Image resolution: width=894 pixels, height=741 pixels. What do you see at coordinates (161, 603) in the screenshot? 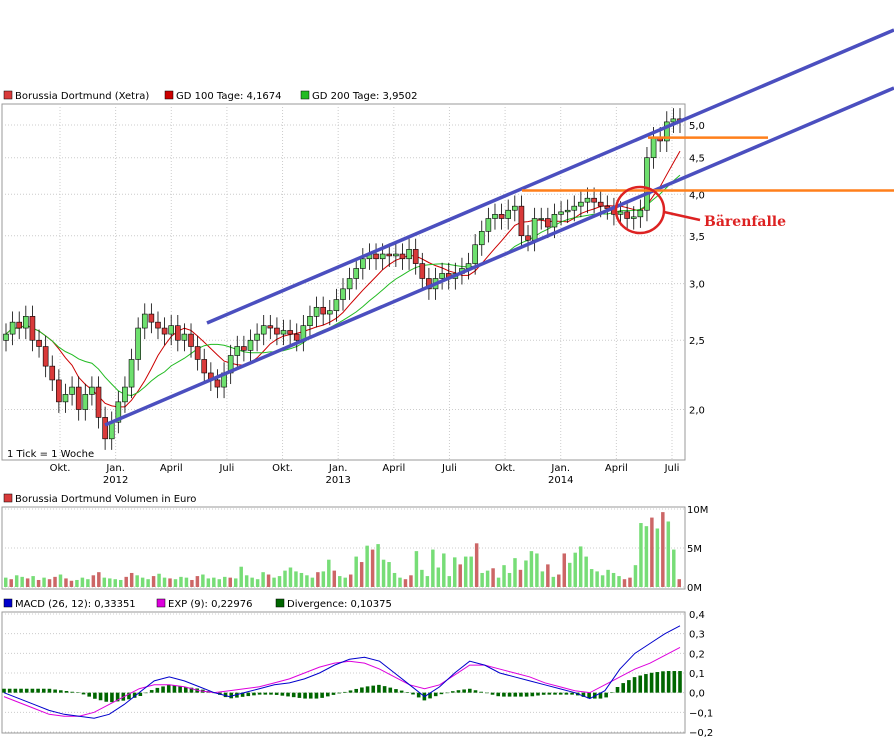
I see `legend-swatch-exp` at bounding box center [161, 603].